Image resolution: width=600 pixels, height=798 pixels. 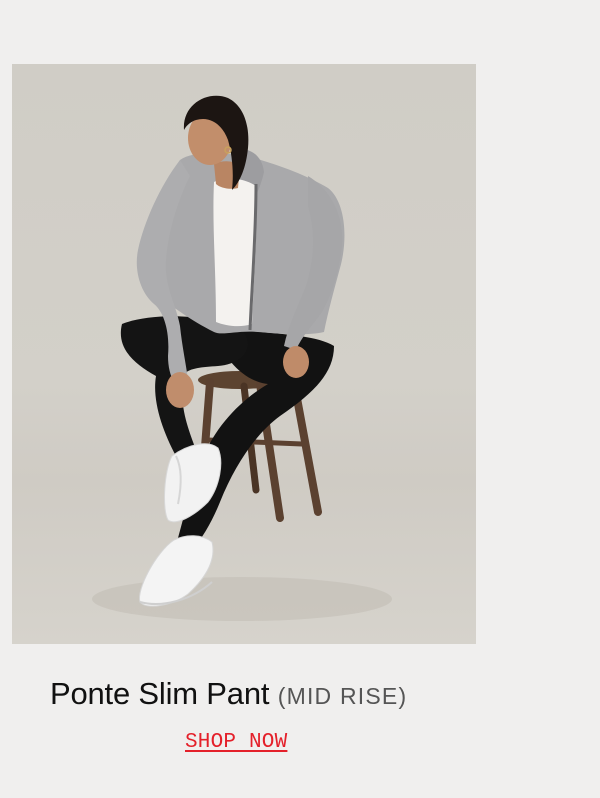 I want to click on shop-now-link: SHOP NOW, so click(x=236, y=742).